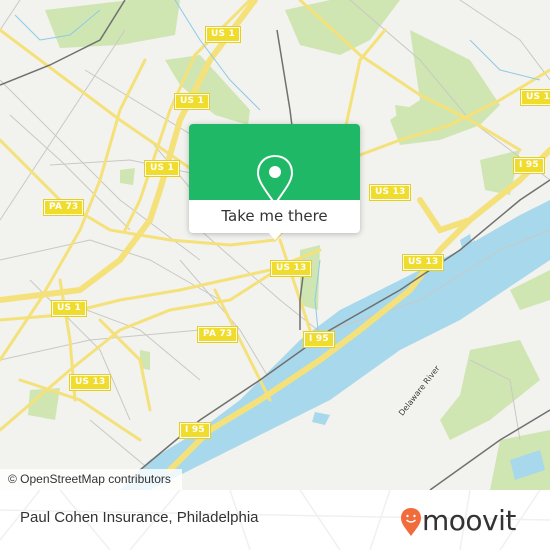 The width and height of the screenshot is (550, 550). I want to click on popup-pointer, so click(275, 235).